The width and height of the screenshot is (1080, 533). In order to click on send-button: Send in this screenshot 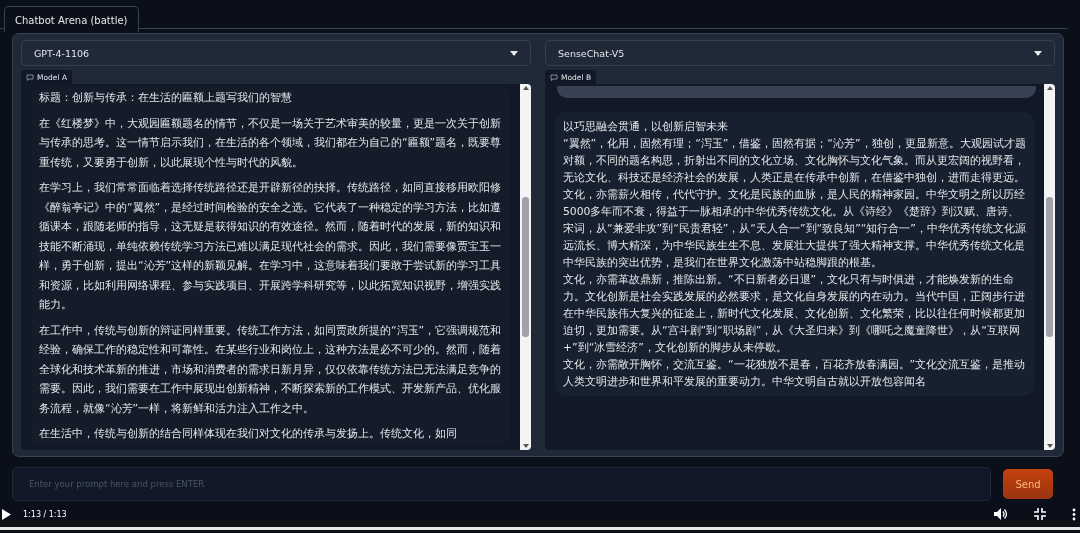, I will do `click(1028, 484)`.